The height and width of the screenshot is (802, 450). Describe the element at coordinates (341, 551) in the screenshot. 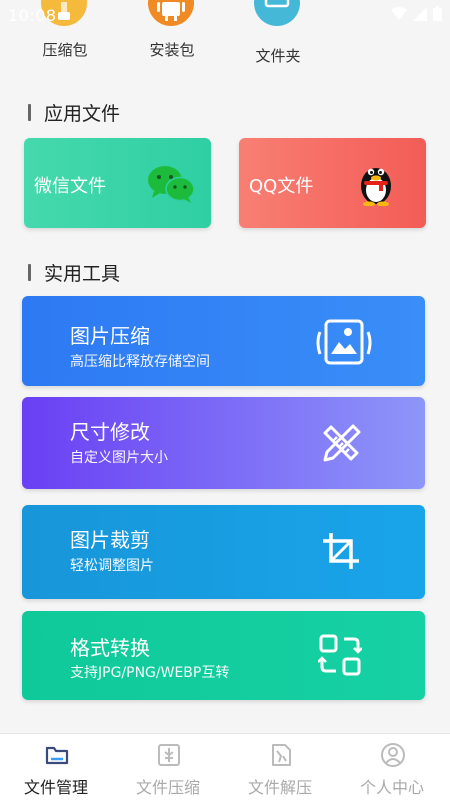

I see `crop-icon` at that location.